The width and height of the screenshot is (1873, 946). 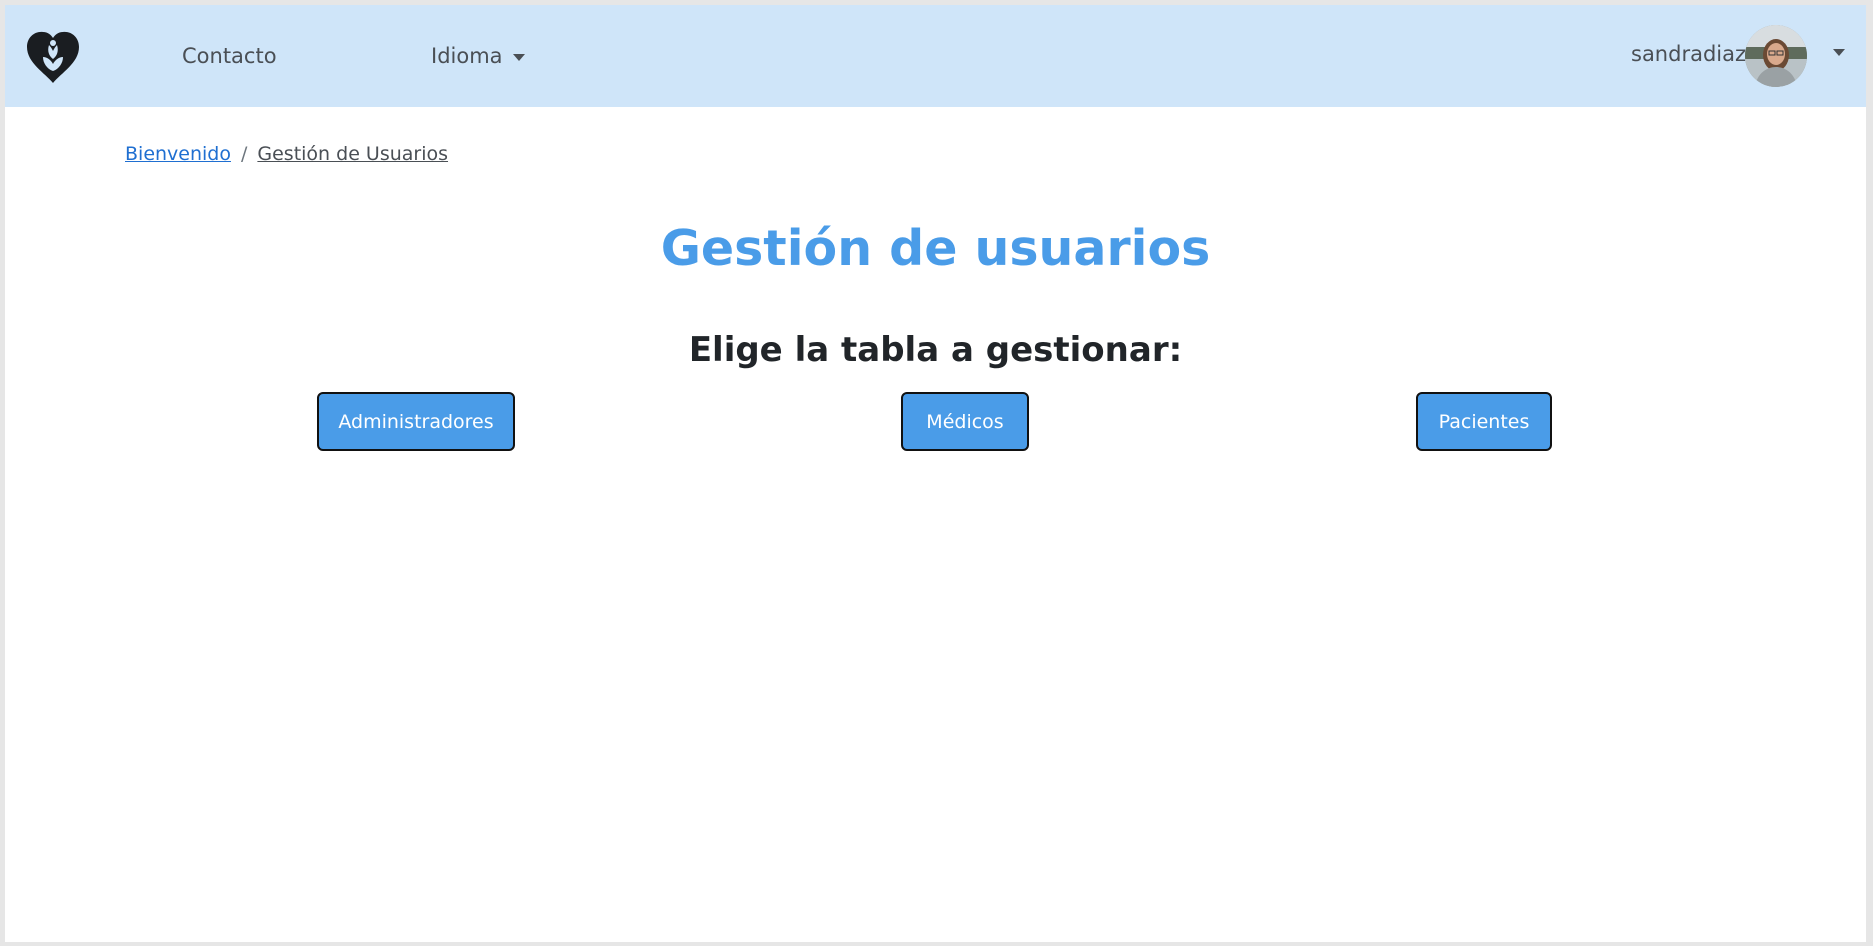 I want to click on avatar, so click(x=1776, y=56).